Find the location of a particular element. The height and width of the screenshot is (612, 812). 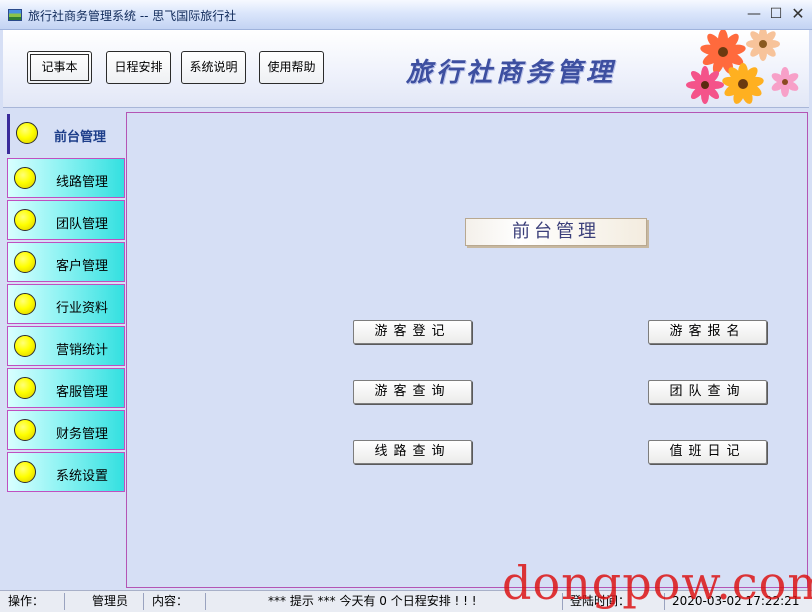

hint-text: *** 提示 *** 今天有 0 个日程安排 ! ! ! is located at coordinates (372, 601).